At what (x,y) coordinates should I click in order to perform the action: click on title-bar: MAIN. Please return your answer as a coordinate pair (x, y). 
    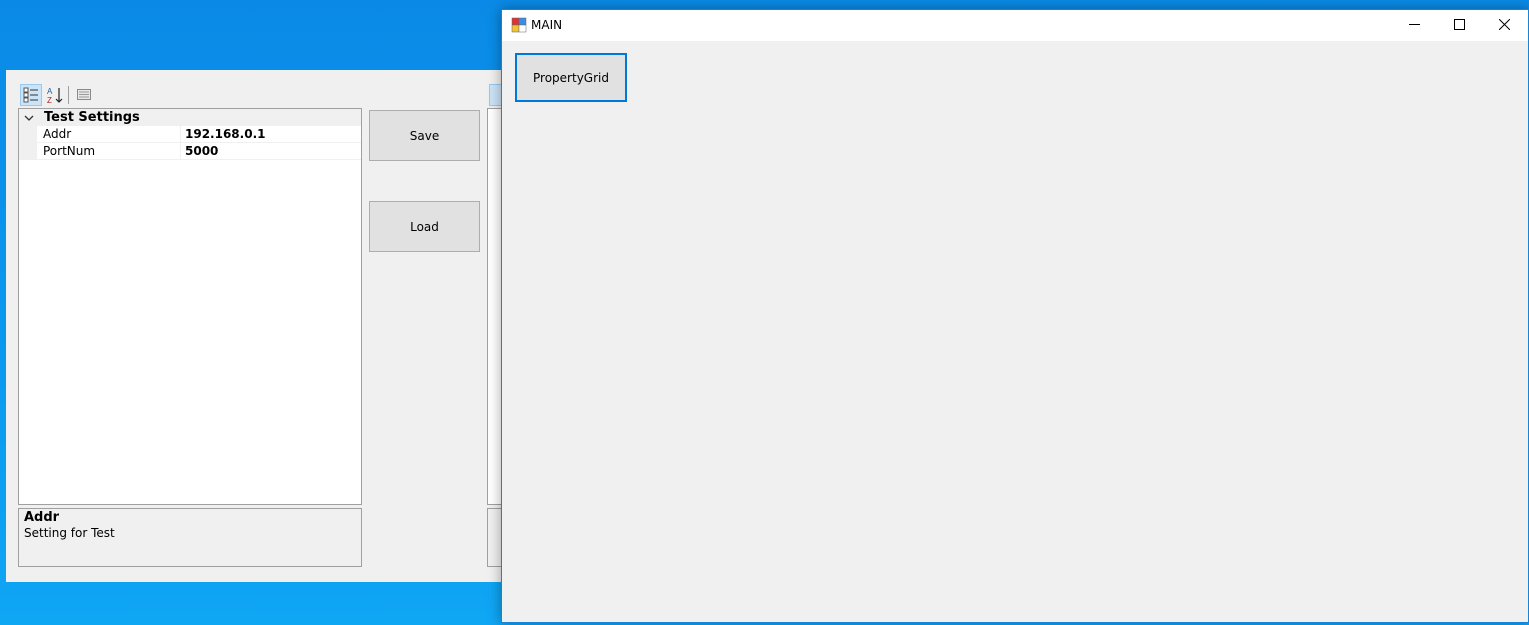
    Looking at the image, I should click on (1015, 25).